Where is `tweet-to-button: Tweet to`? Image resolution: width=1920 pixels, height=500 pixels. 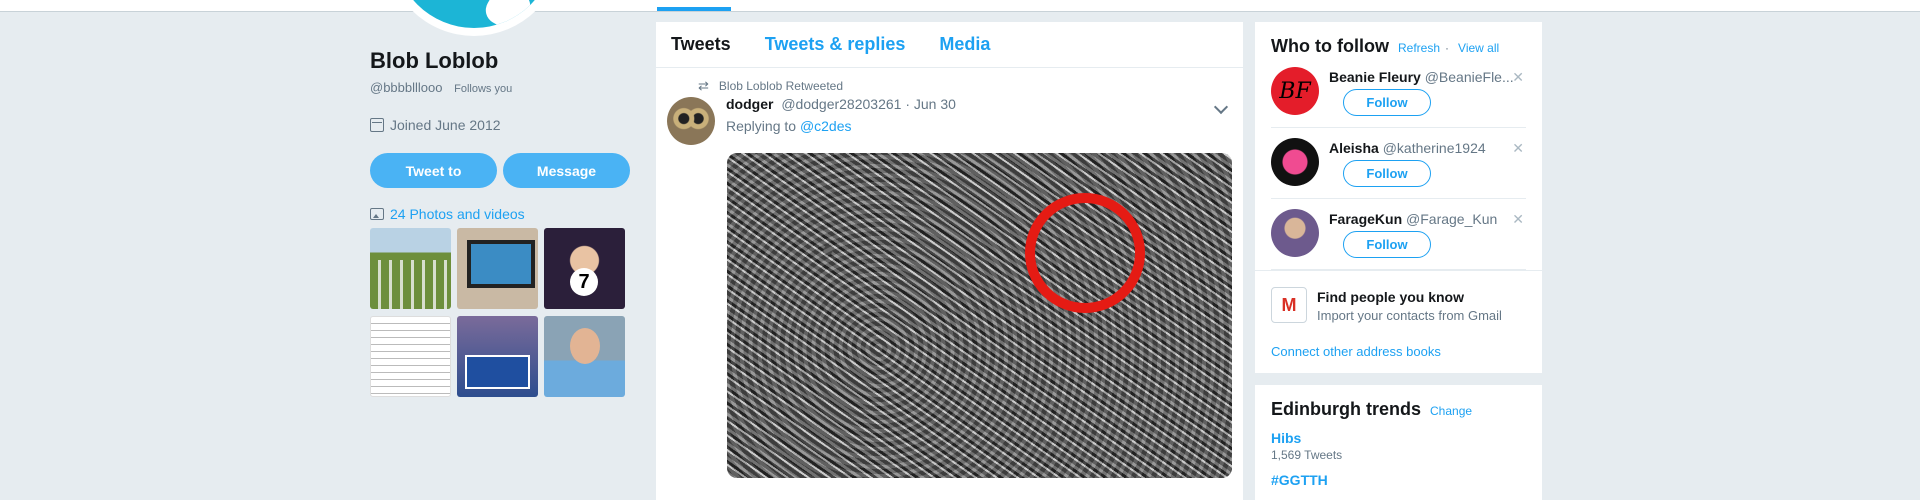 tweet-to-button: Tweet to is located at coordinates (433, 170).